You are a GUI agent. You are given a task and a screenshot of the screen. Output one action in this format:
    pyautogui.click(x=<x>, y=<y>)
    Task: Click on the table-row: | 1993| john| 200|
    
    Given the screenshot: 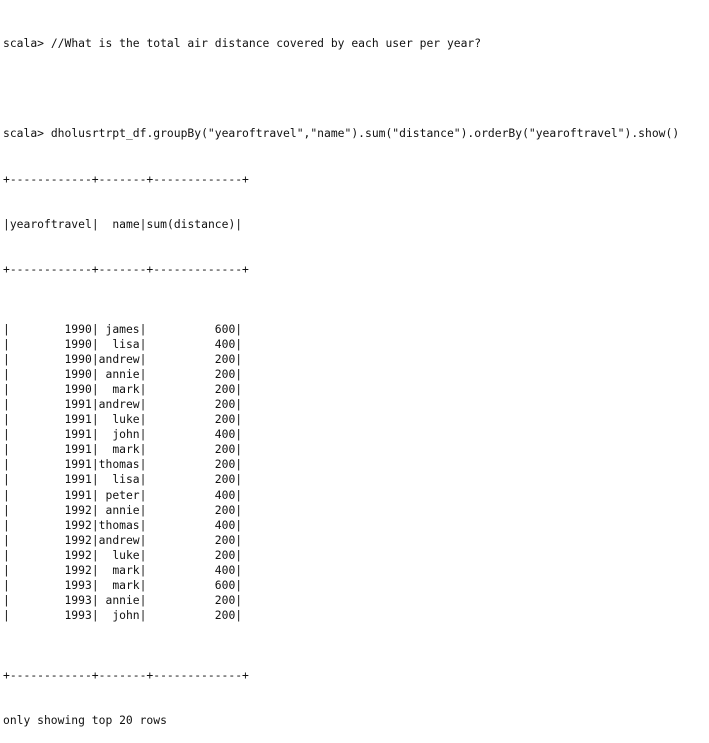 What is the action you would take?
    pyautogui.click(x=123, y=614)
    